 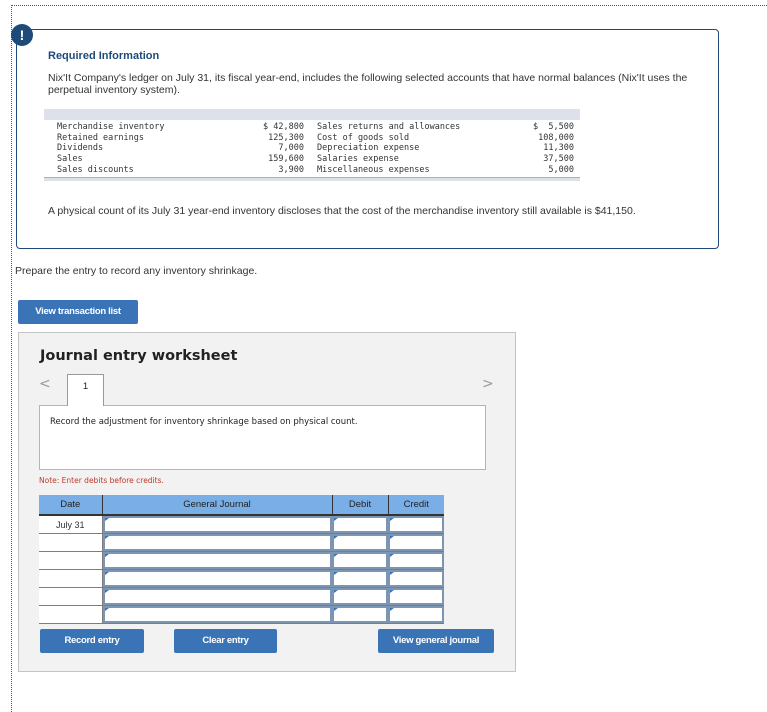 I want to click on account-row: Sales 159,600 Salaries expense 37,500, so click(x=312, y=159).